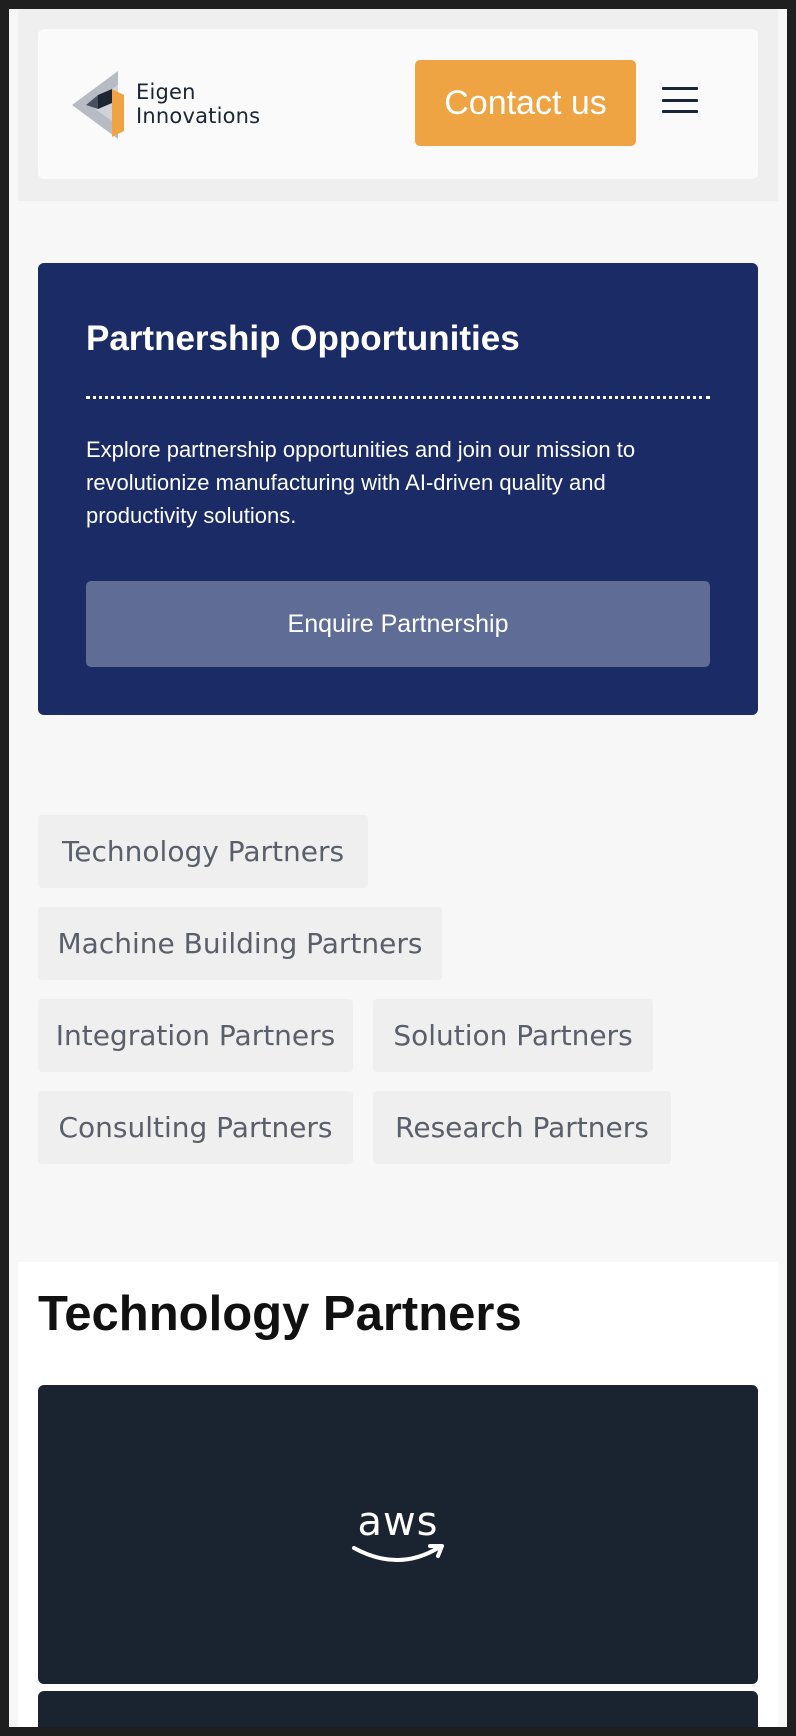 The image size is (796, 1736). I want to click on eigen-logo-icon, so click(98, 105).